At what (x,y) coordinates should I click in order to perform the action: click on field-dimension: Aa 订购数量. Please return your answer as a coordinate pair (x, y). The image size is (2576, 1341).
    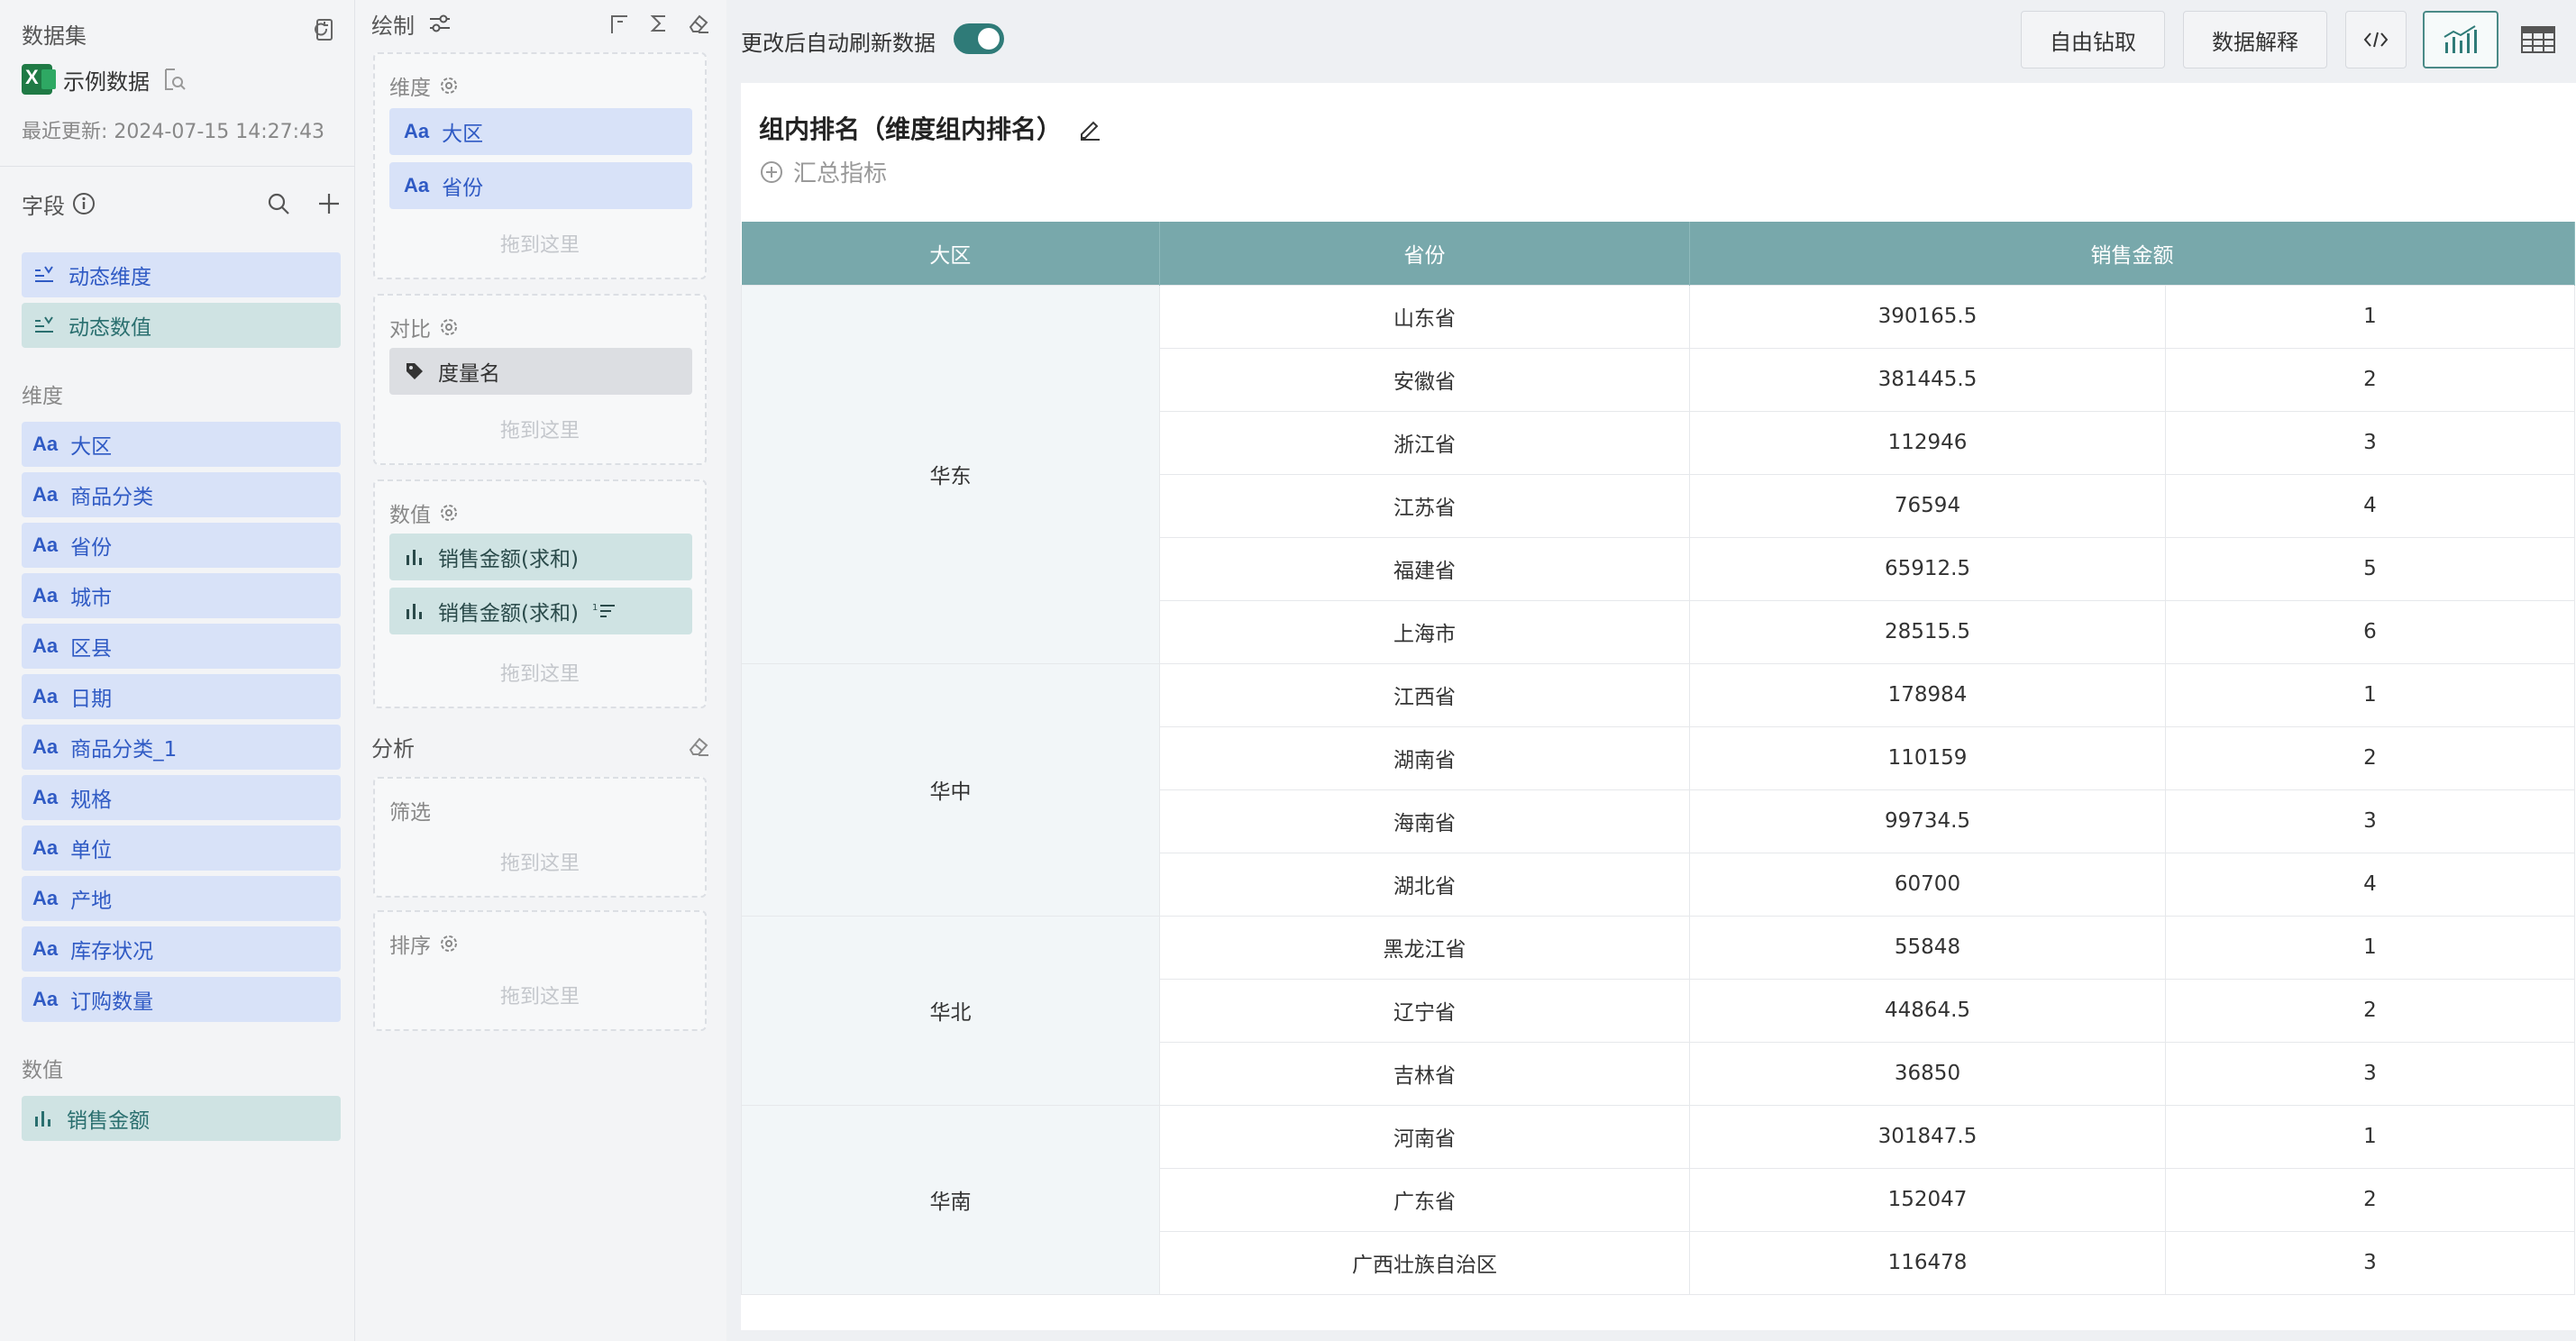
    Looking at the image, I should click on (181, 1000).